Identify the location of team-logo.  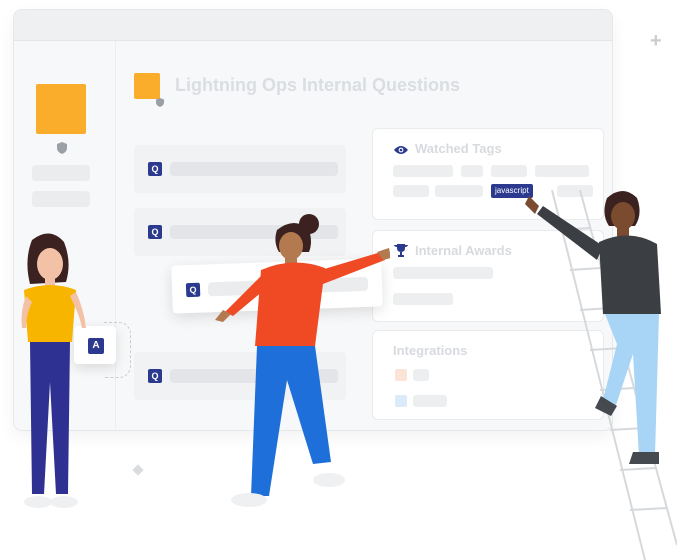
(61, 109).